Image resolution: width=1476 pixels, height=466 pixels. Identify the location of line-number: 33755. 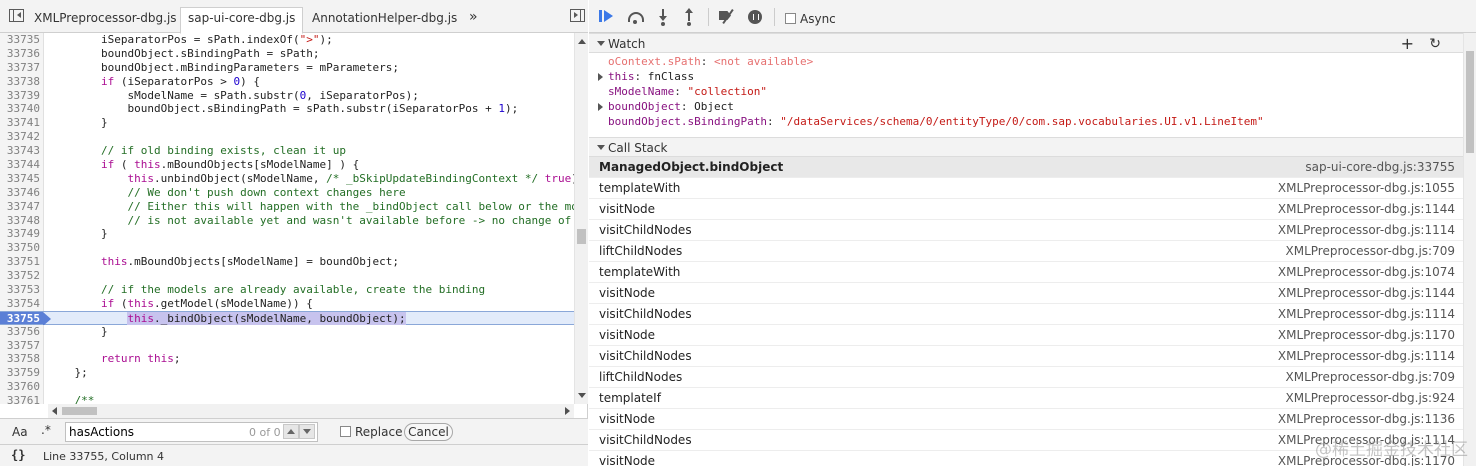
(25, 318).